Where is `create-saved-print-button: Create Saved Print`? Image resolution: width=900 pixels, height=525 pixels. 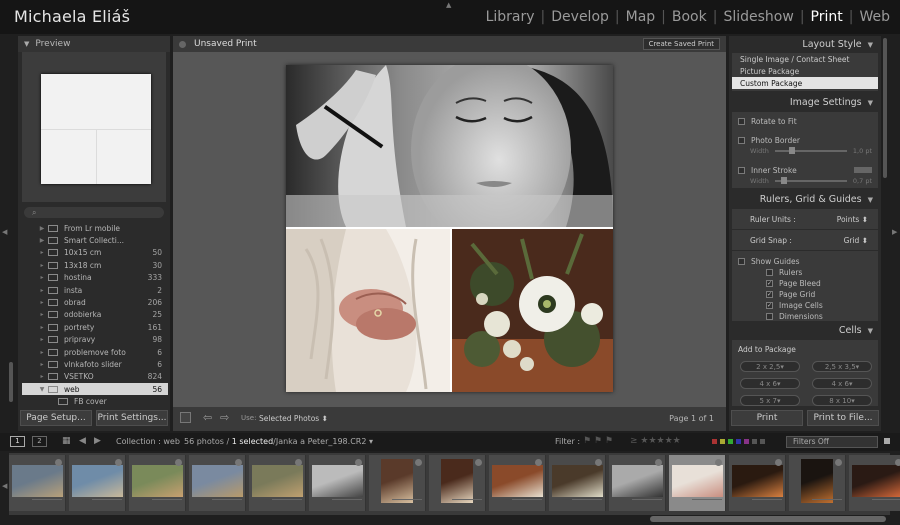
create-saved-print-button: Create Saved Print is located at coordinates (681, 44).